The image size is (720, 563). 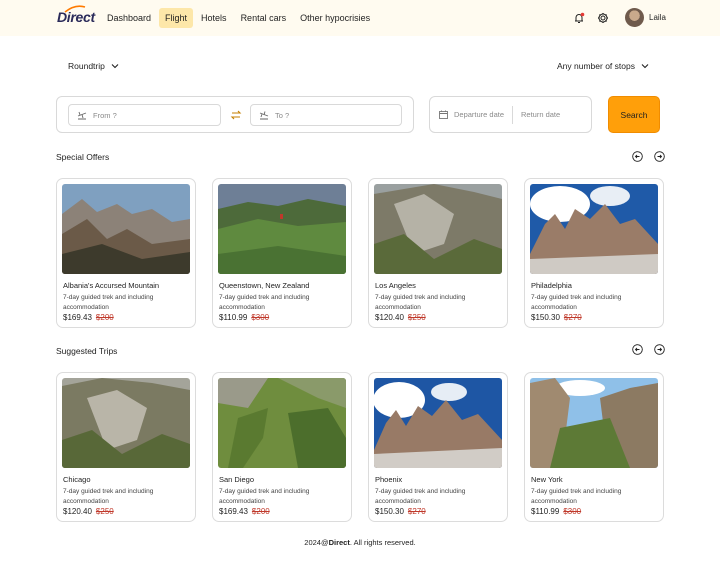 What do you see at coordinates (105, 115) in the screenshot?
I see `from-placeholder: From ?` at bounding box center [105, 115].